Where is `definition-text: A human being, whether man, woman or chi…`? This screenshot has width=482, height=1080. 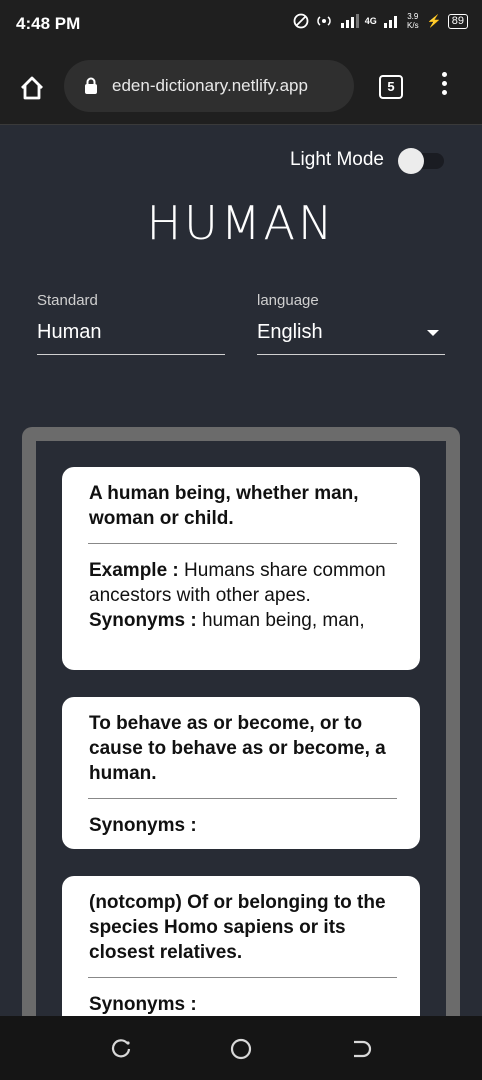 definition-text: A human being, whether man, woman or chi… is located at coordinates (224, 506).